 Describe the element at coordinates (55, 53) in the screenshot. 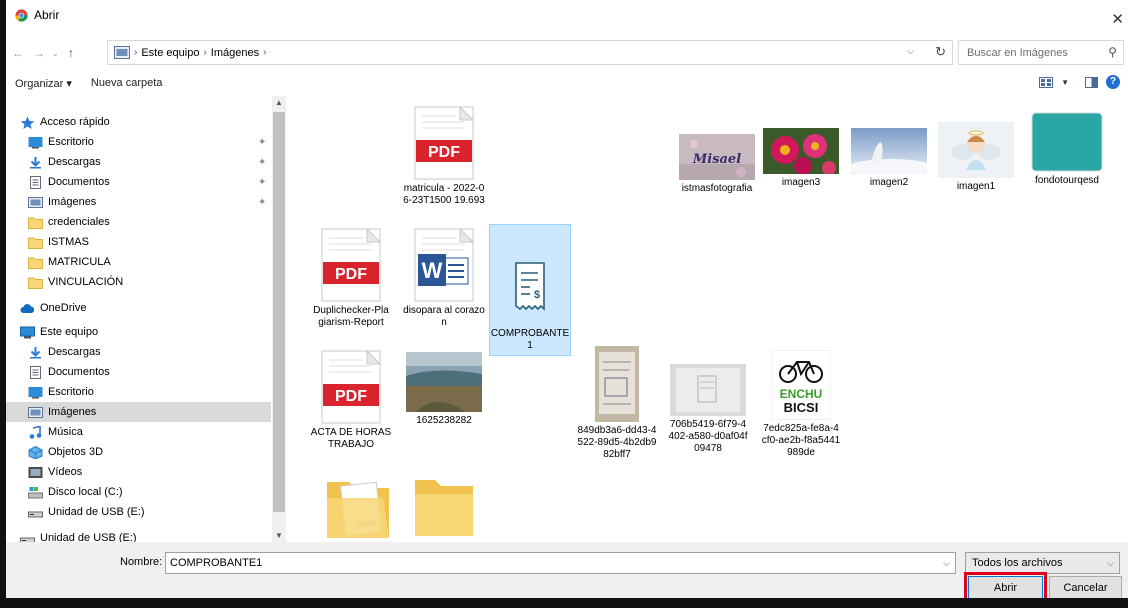

I see `recent-locations-chevron-icon: ⌄` at that location.